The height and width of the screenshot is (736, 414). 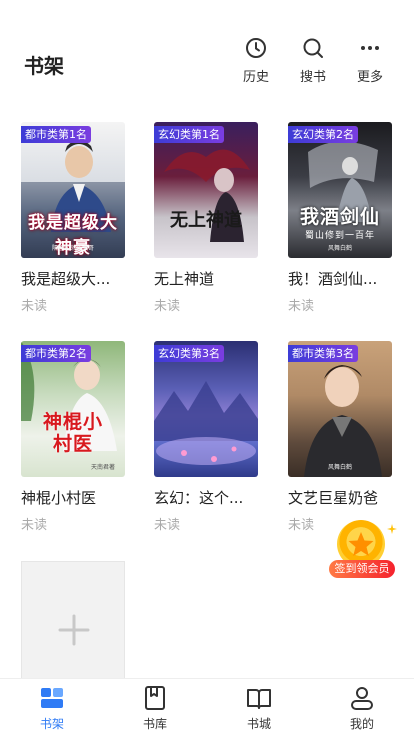 What do you see at coordinates (256, 60) in the screenshot?
I see `history-button: 历史` at bounding box center [256, 60].